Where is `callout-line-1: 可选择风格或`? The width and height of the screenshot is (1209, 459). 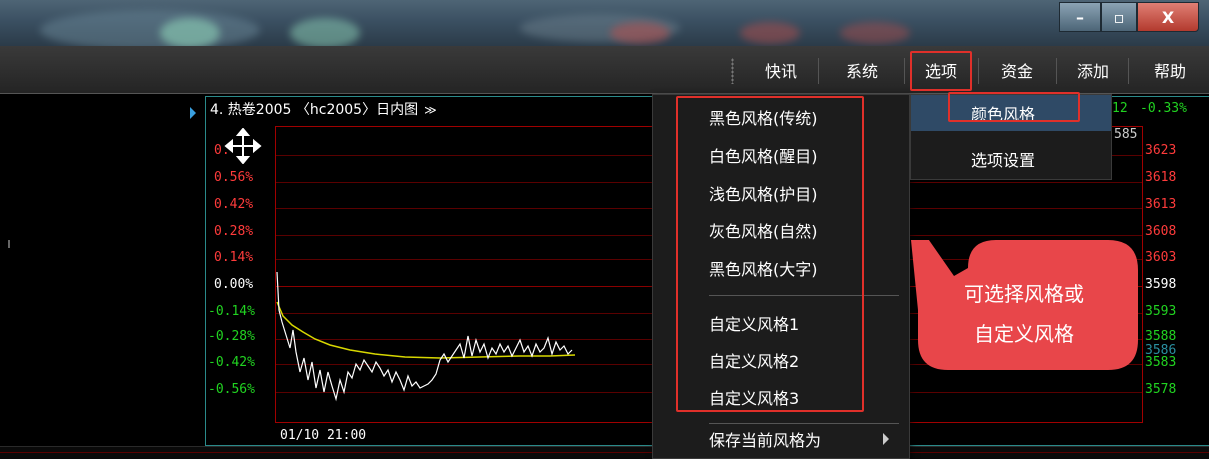 callout-line-1: 可选择风格或 is located at coordinates (1024, 294).